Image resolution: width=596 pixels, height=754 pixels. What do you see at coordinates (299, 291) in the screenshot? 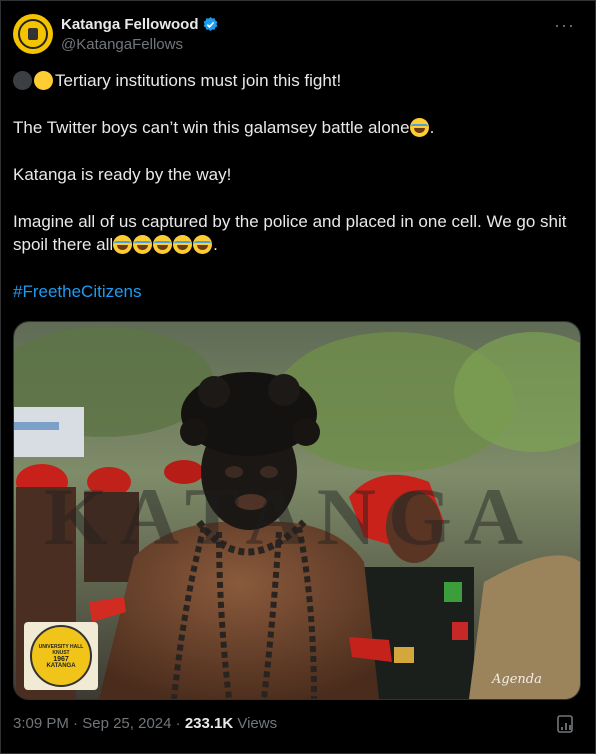
I see `tweet-line-5: #FreetheCitizens` at bounding box center [299, 291].